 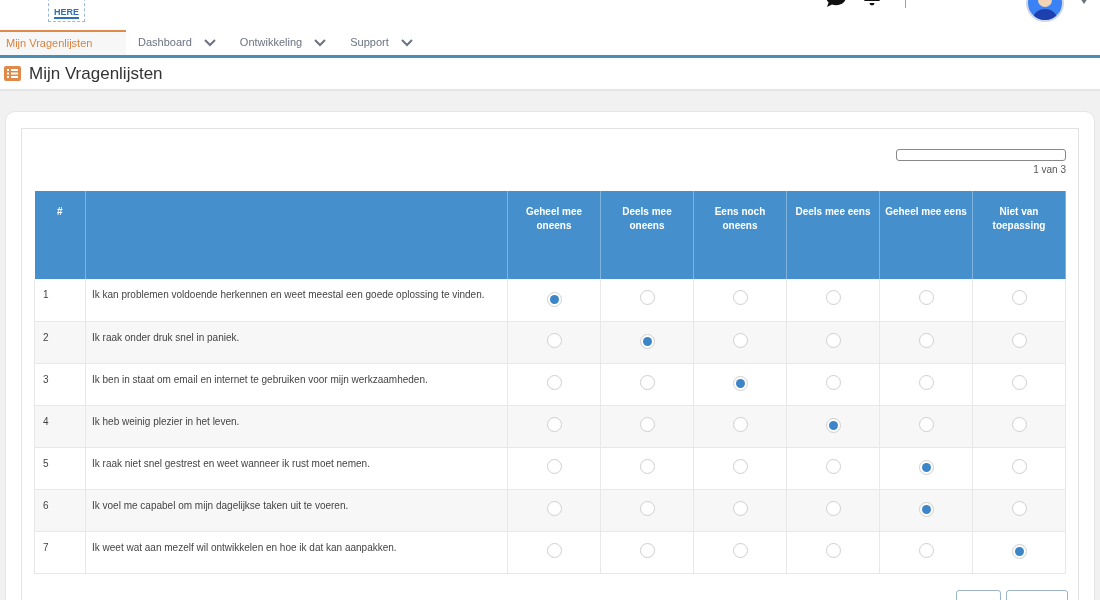 I want to click on question-text: Ik ben in staat om email en internet te gebruiken voor mijn werkzaamheden., so click(x=260, y=379).